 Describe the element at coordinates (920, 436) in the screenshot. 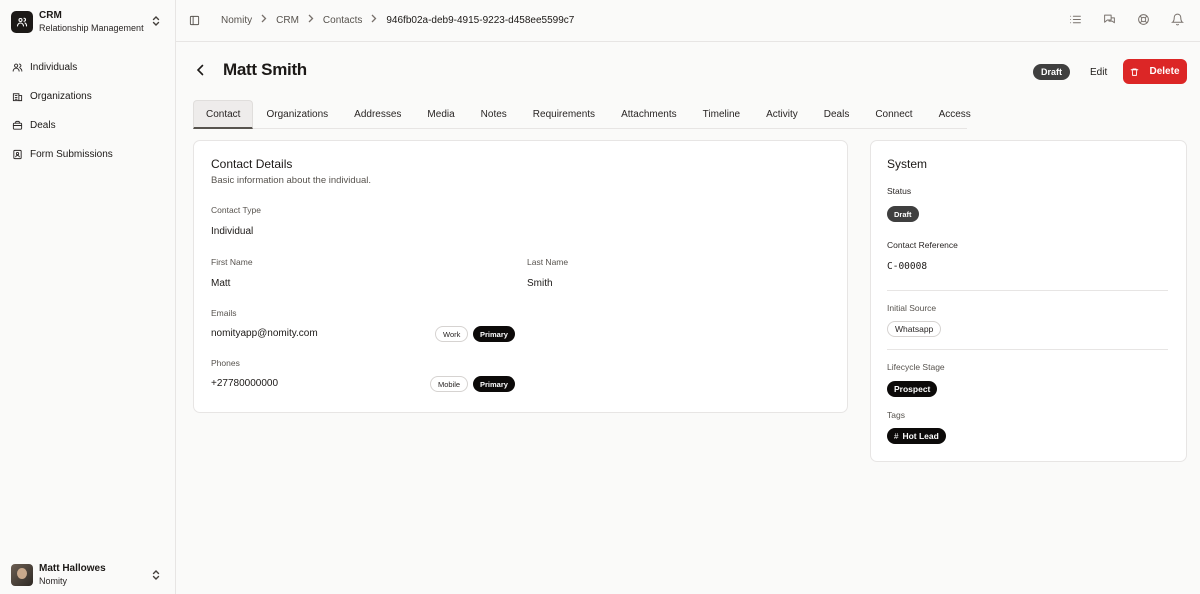

I see `tag-label: Hot Lead` at that location.